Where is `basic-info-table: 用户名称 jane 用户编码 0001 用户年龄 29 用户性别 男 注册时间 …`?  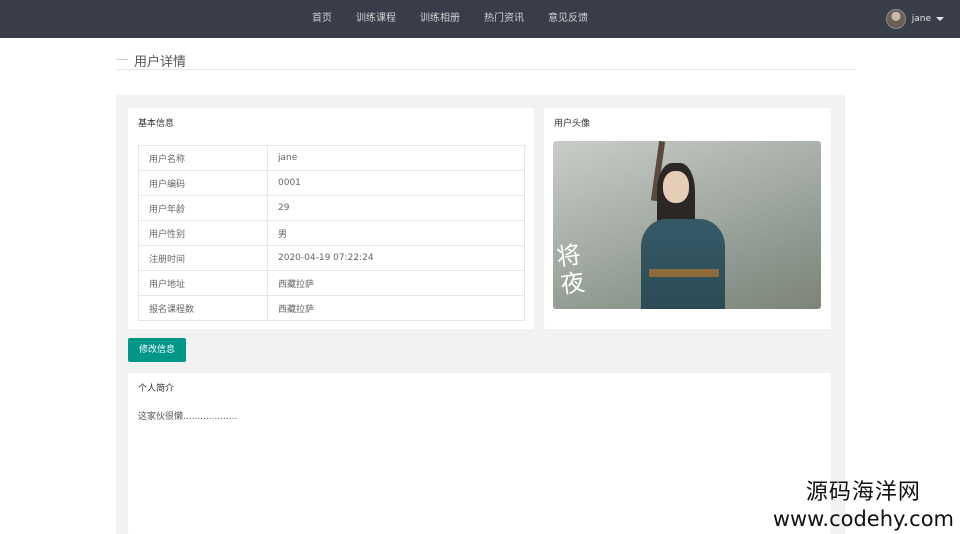
basic-info-table: 用户名称 jane 用户编码 0001 用户年龄 29 用户性别 男 注册时间 … is located at coordinates (331, 233).